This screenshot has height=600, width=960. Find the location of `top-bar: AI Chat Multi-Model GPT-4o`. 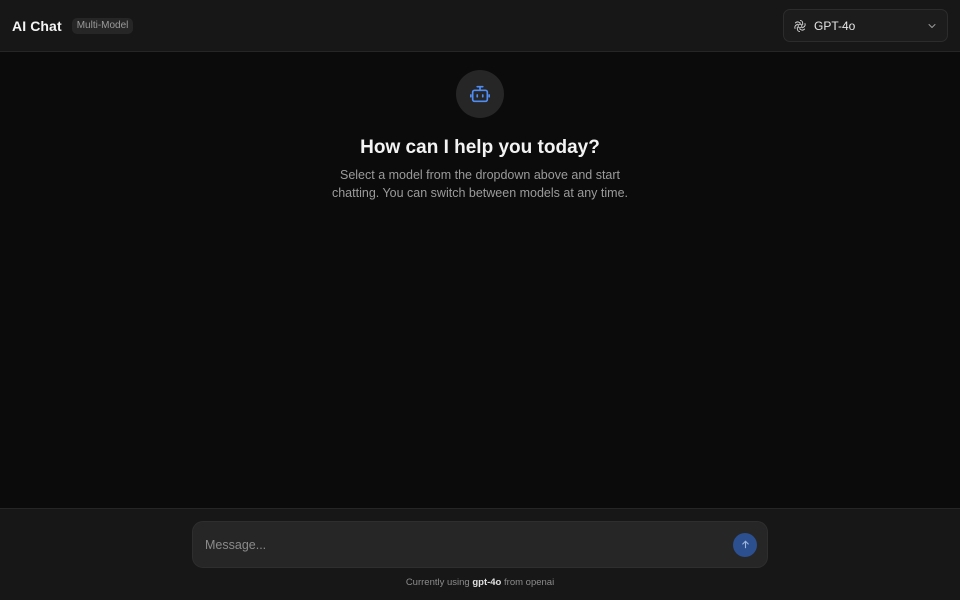

top-bar: AI Chat Multi-Model GPT-4o is located at coordinates (480, 26).